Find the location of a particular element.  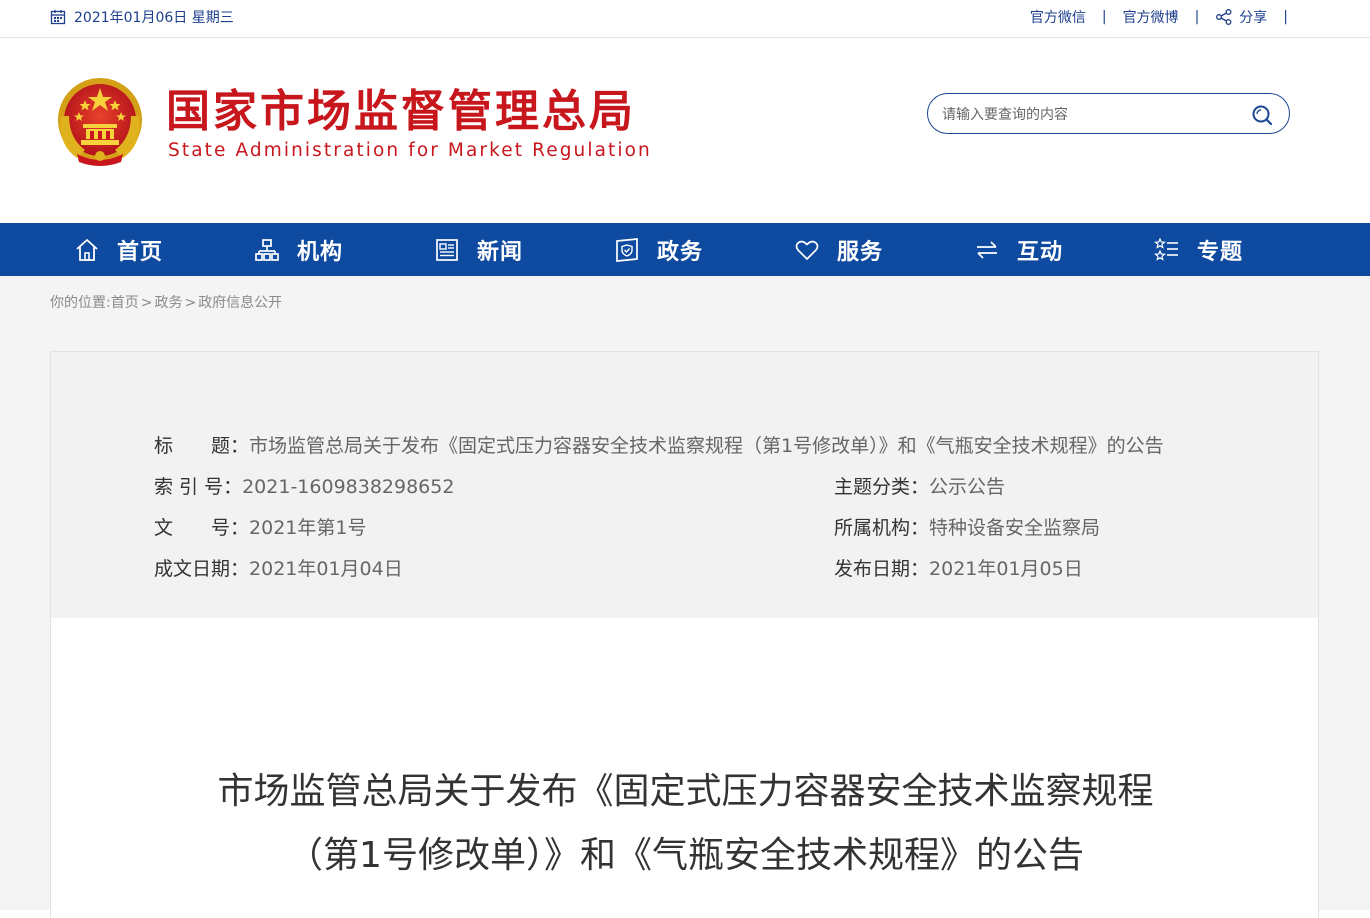

share-link: 分享 is located at coordinates (1241, 17).